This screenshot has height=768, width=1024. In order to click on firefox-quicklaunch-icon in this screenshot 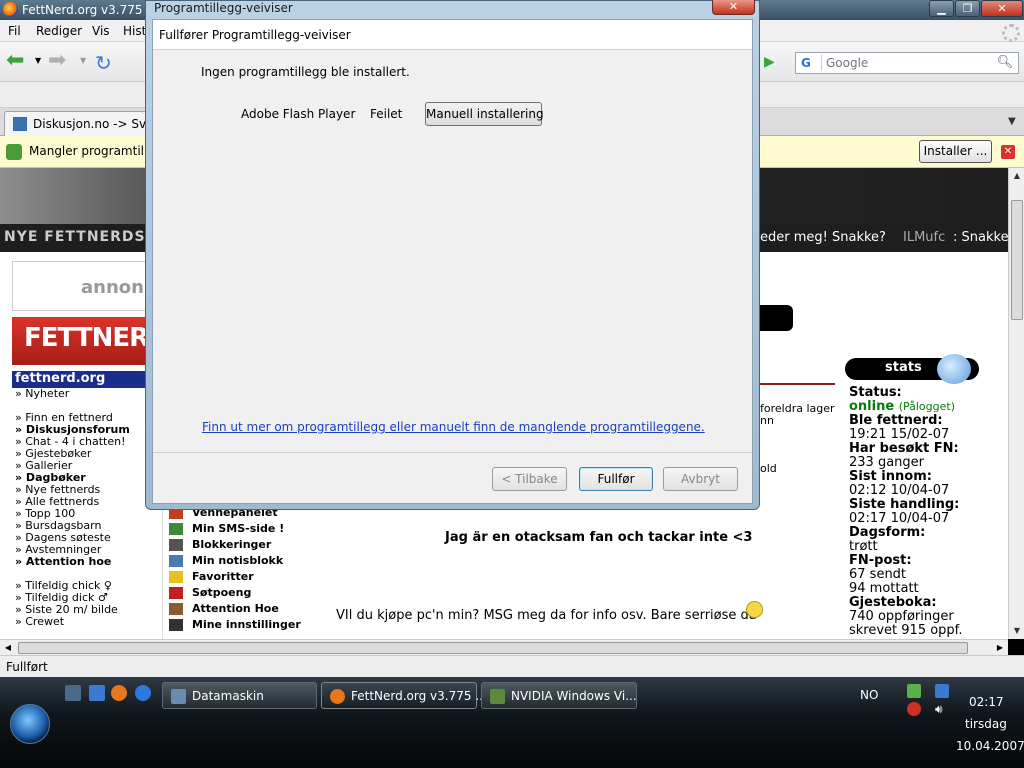, I will do `click(119, 693)`.